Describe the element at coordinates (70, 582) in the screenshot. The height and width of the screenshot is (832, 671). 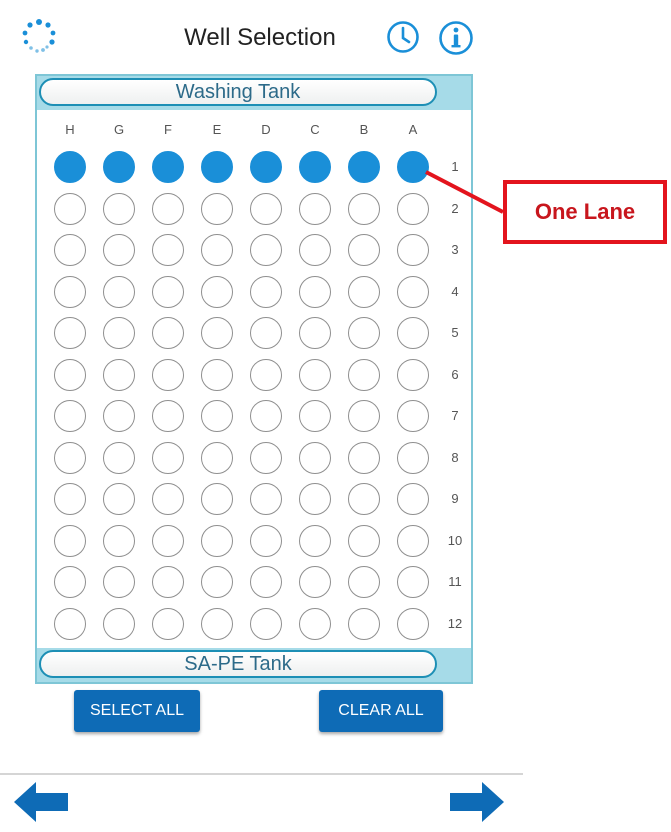
I see `well-h11` at that location.